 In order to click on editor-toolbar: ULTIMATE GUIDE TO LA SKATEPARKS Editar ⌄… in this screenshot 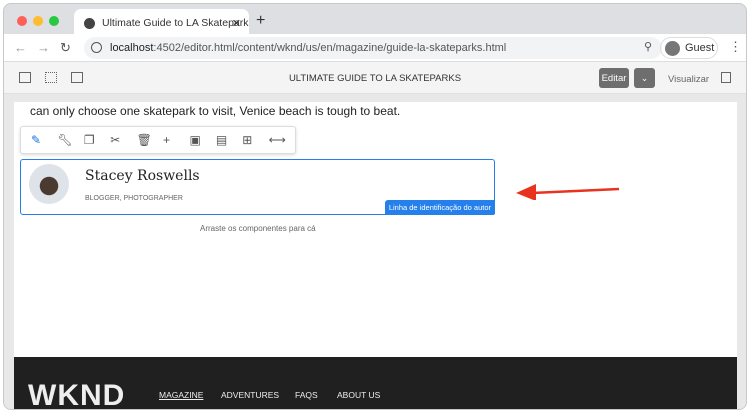, I will do `click(375, 78)`.